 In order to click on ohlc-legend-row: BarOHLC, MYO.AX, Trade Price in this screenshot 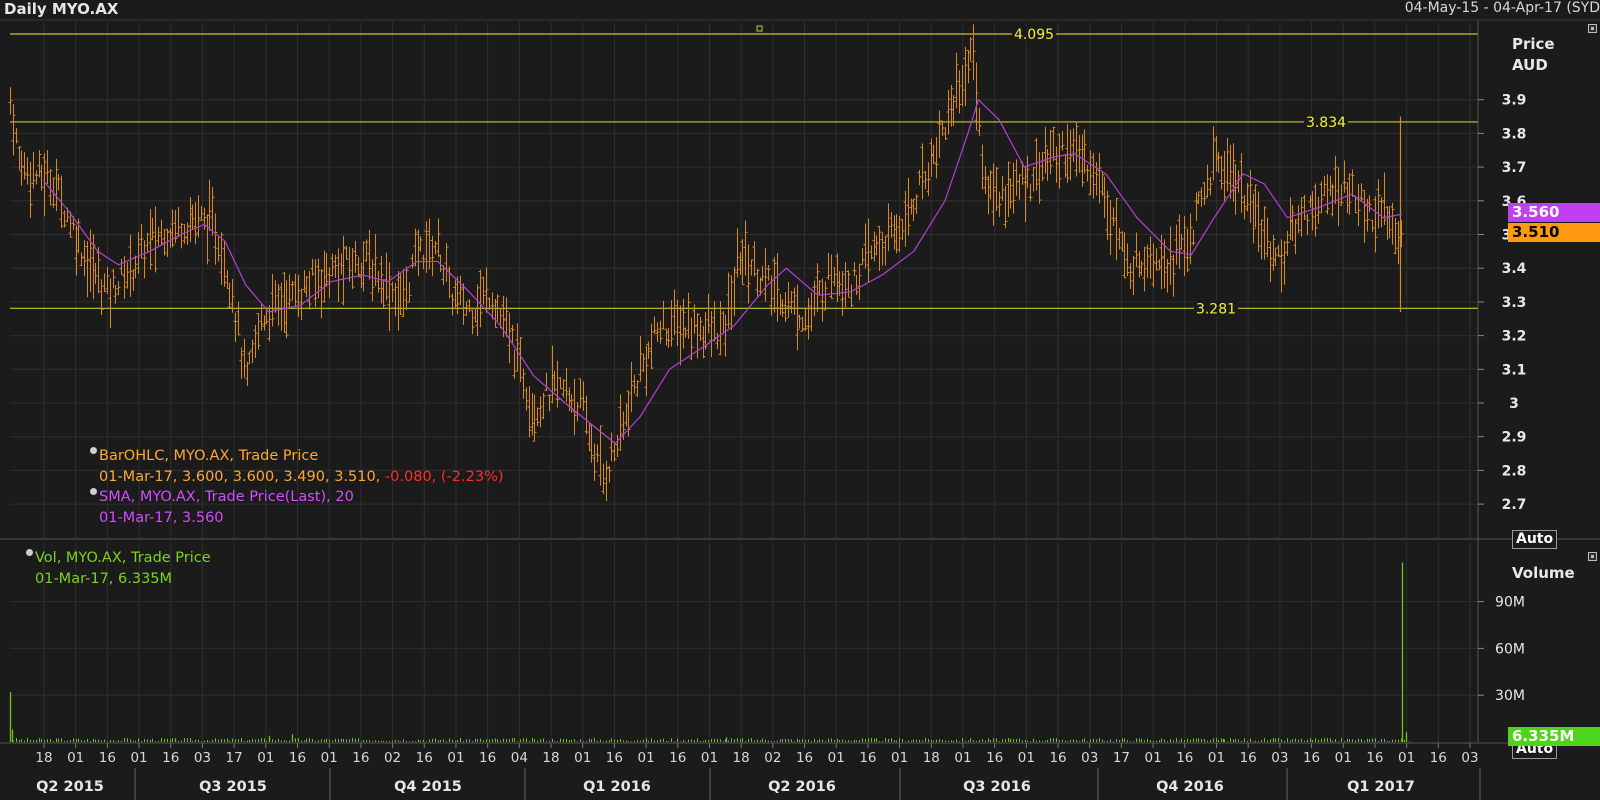, I will do `click(297, 456)`.